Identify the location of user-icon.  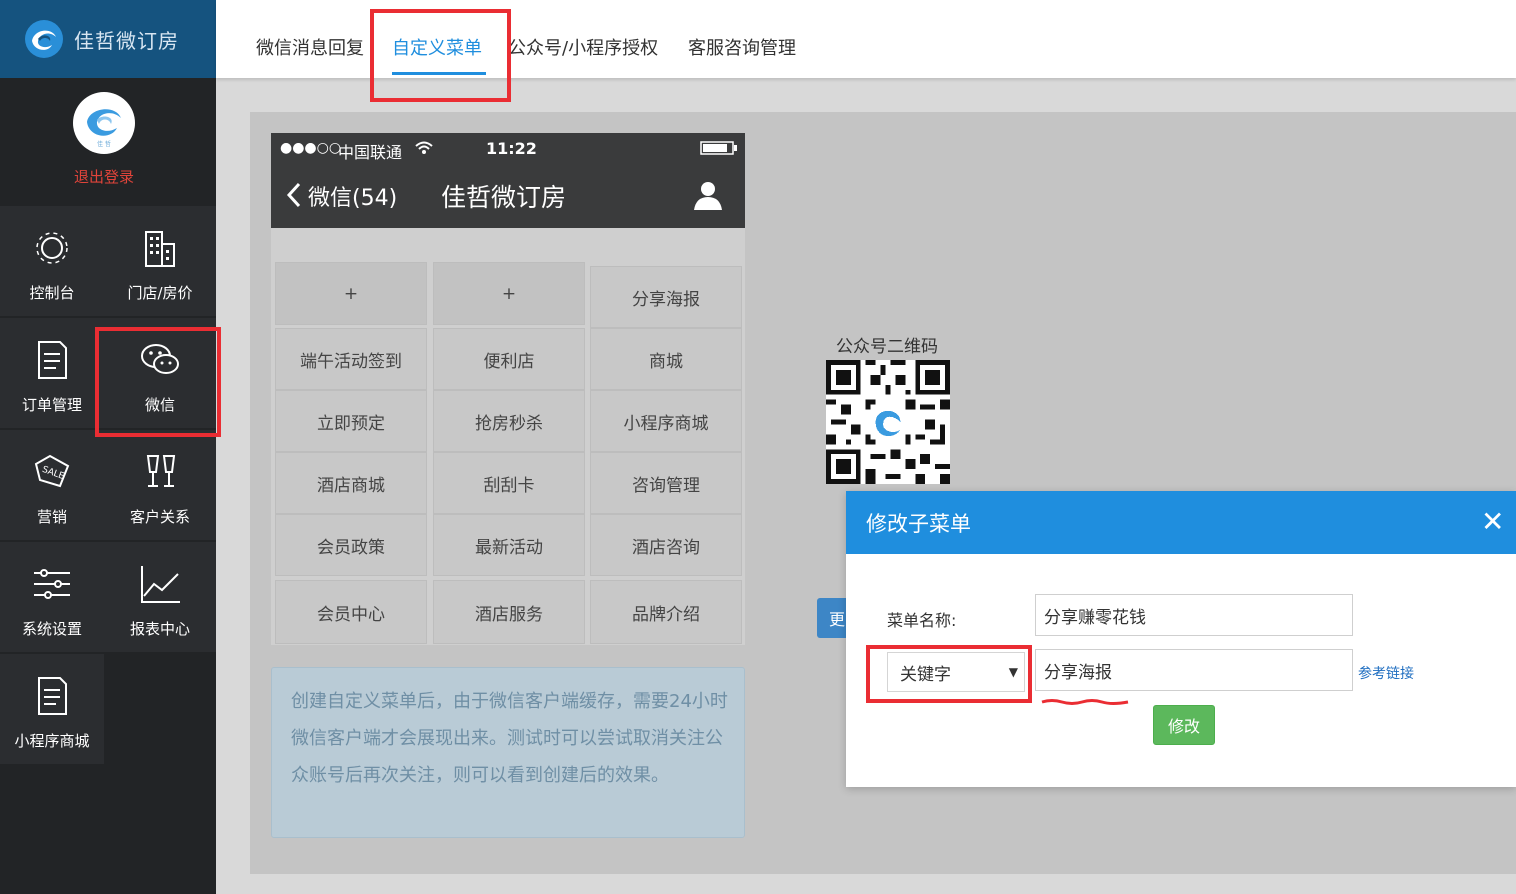
(708, 196).